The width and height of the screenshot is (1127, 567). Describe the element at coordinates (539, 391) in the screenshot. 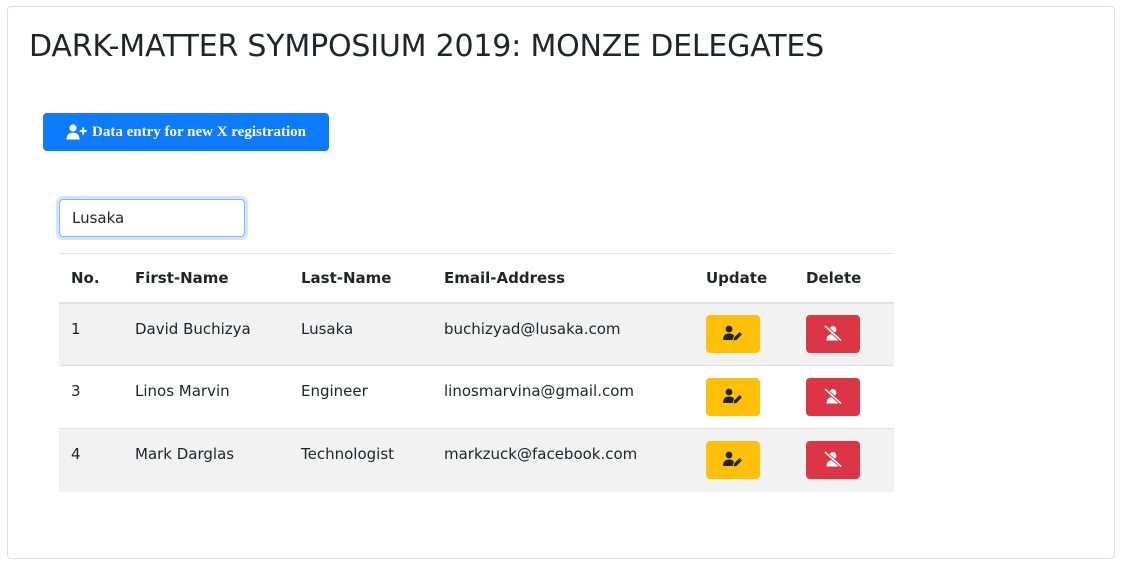

I see `cell-email: linosmarvina@gmail.com` at that location.